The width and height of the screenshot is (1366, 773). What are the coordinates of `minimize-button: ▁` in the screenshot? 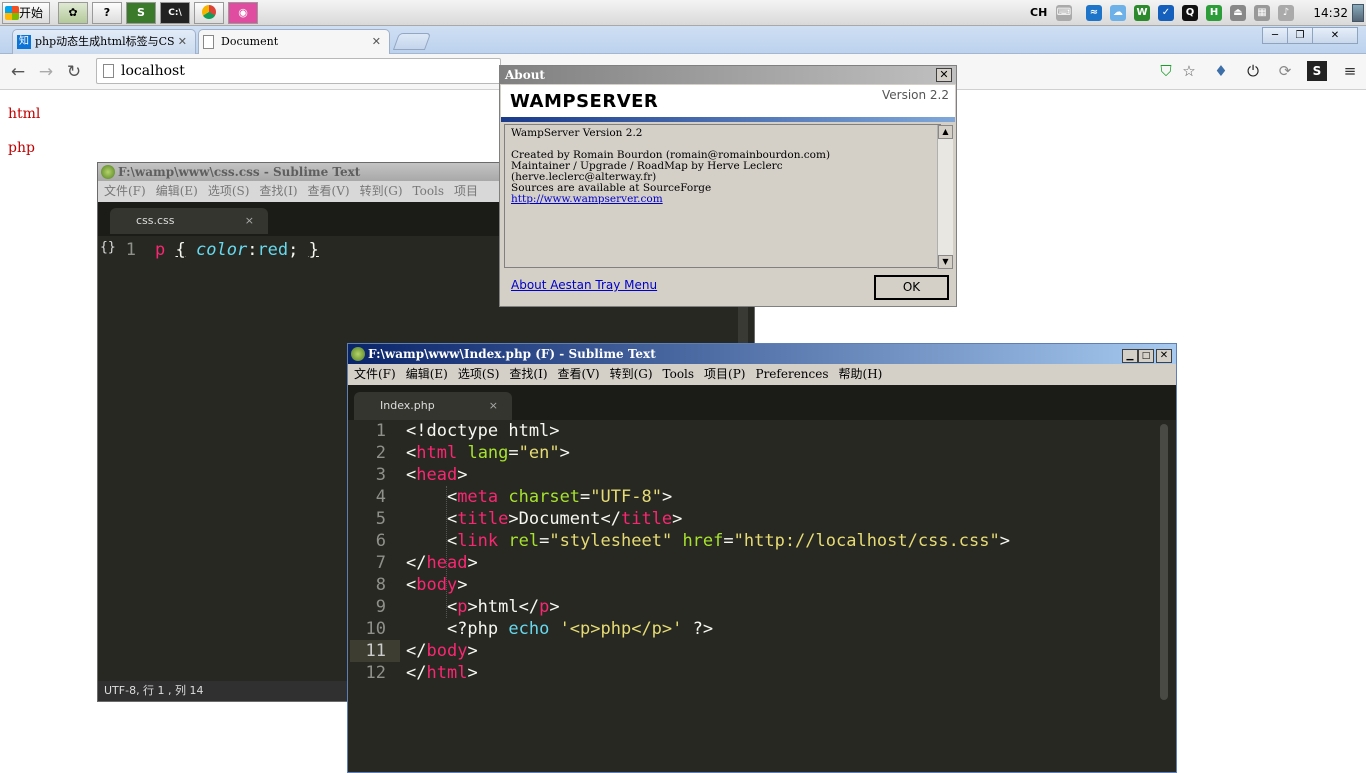 It's located at (1130, 356).